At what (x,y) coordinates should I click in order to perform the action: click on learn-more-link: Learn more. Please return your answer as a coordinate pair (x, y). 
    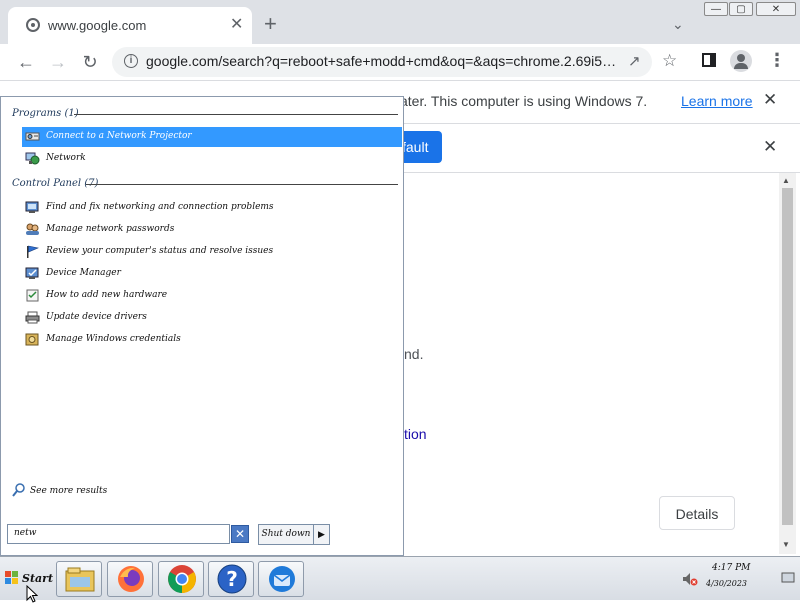
    Looking at the image, I should click on (717, 101).